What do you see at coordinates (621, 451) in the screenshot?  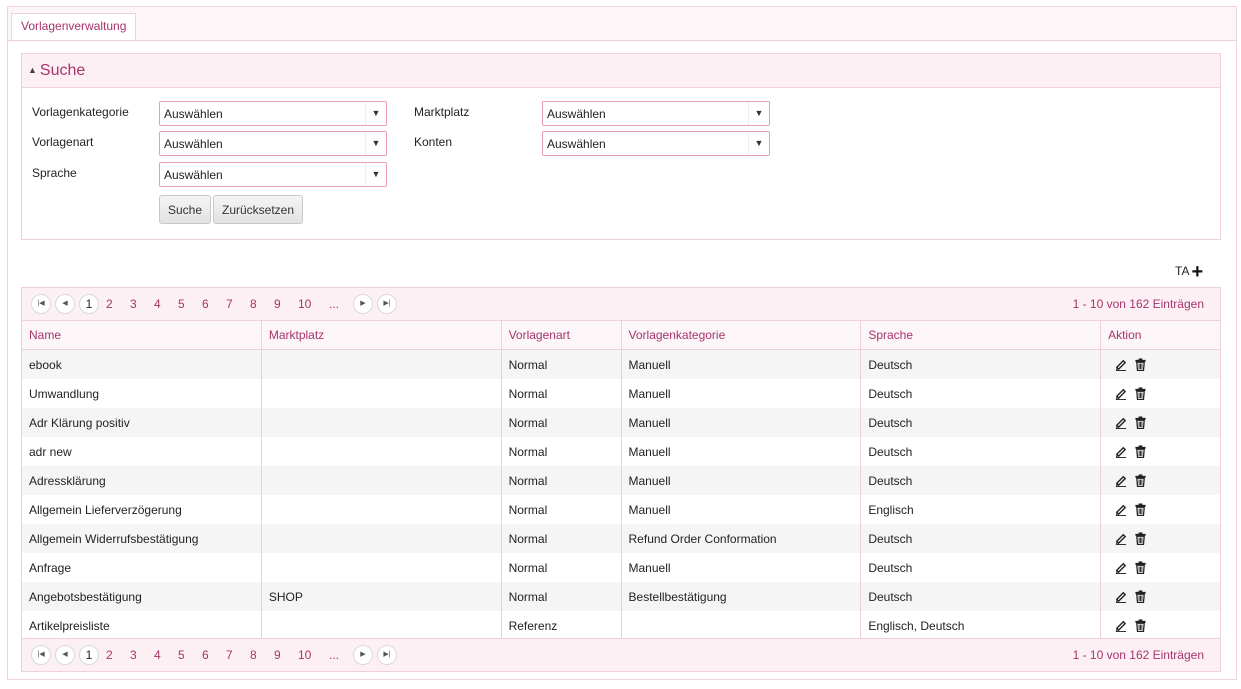 I see `table-row: adr new Normal Manuell Deutsch` at bounding box center [621, 451].